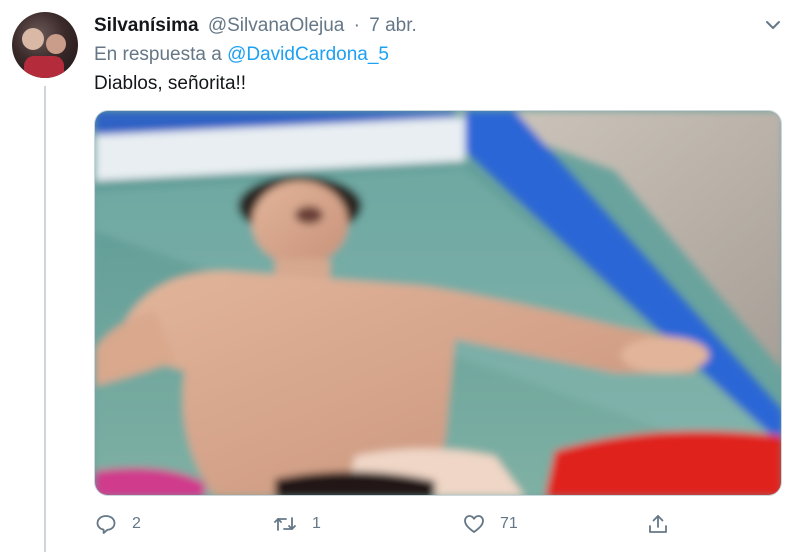 Image resolution: width=800 pixels, height=552 pixels. Describe the element at coordinates (56, 44) in the screenshot. I see `avatar-face-right` at that location.